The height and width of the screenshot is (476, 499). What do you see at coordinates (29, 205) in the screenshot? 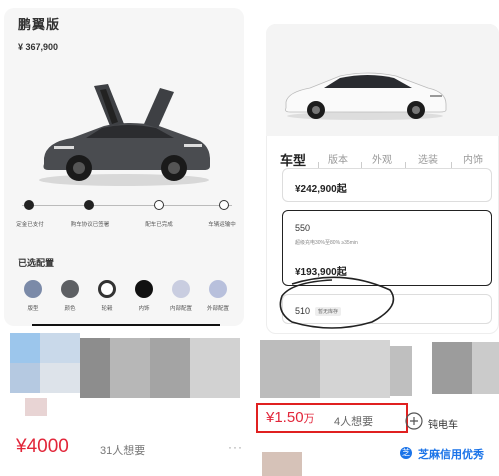
I see `step-1-dot` at bounding box center [29, 205].